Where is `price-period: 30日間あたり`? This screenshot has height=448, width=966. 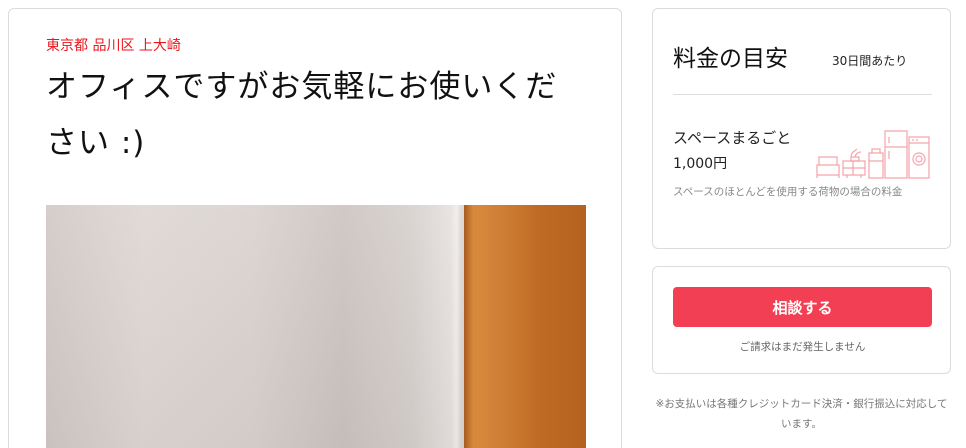
price-period: 30日間あたり is located at coordinates (870, 61).